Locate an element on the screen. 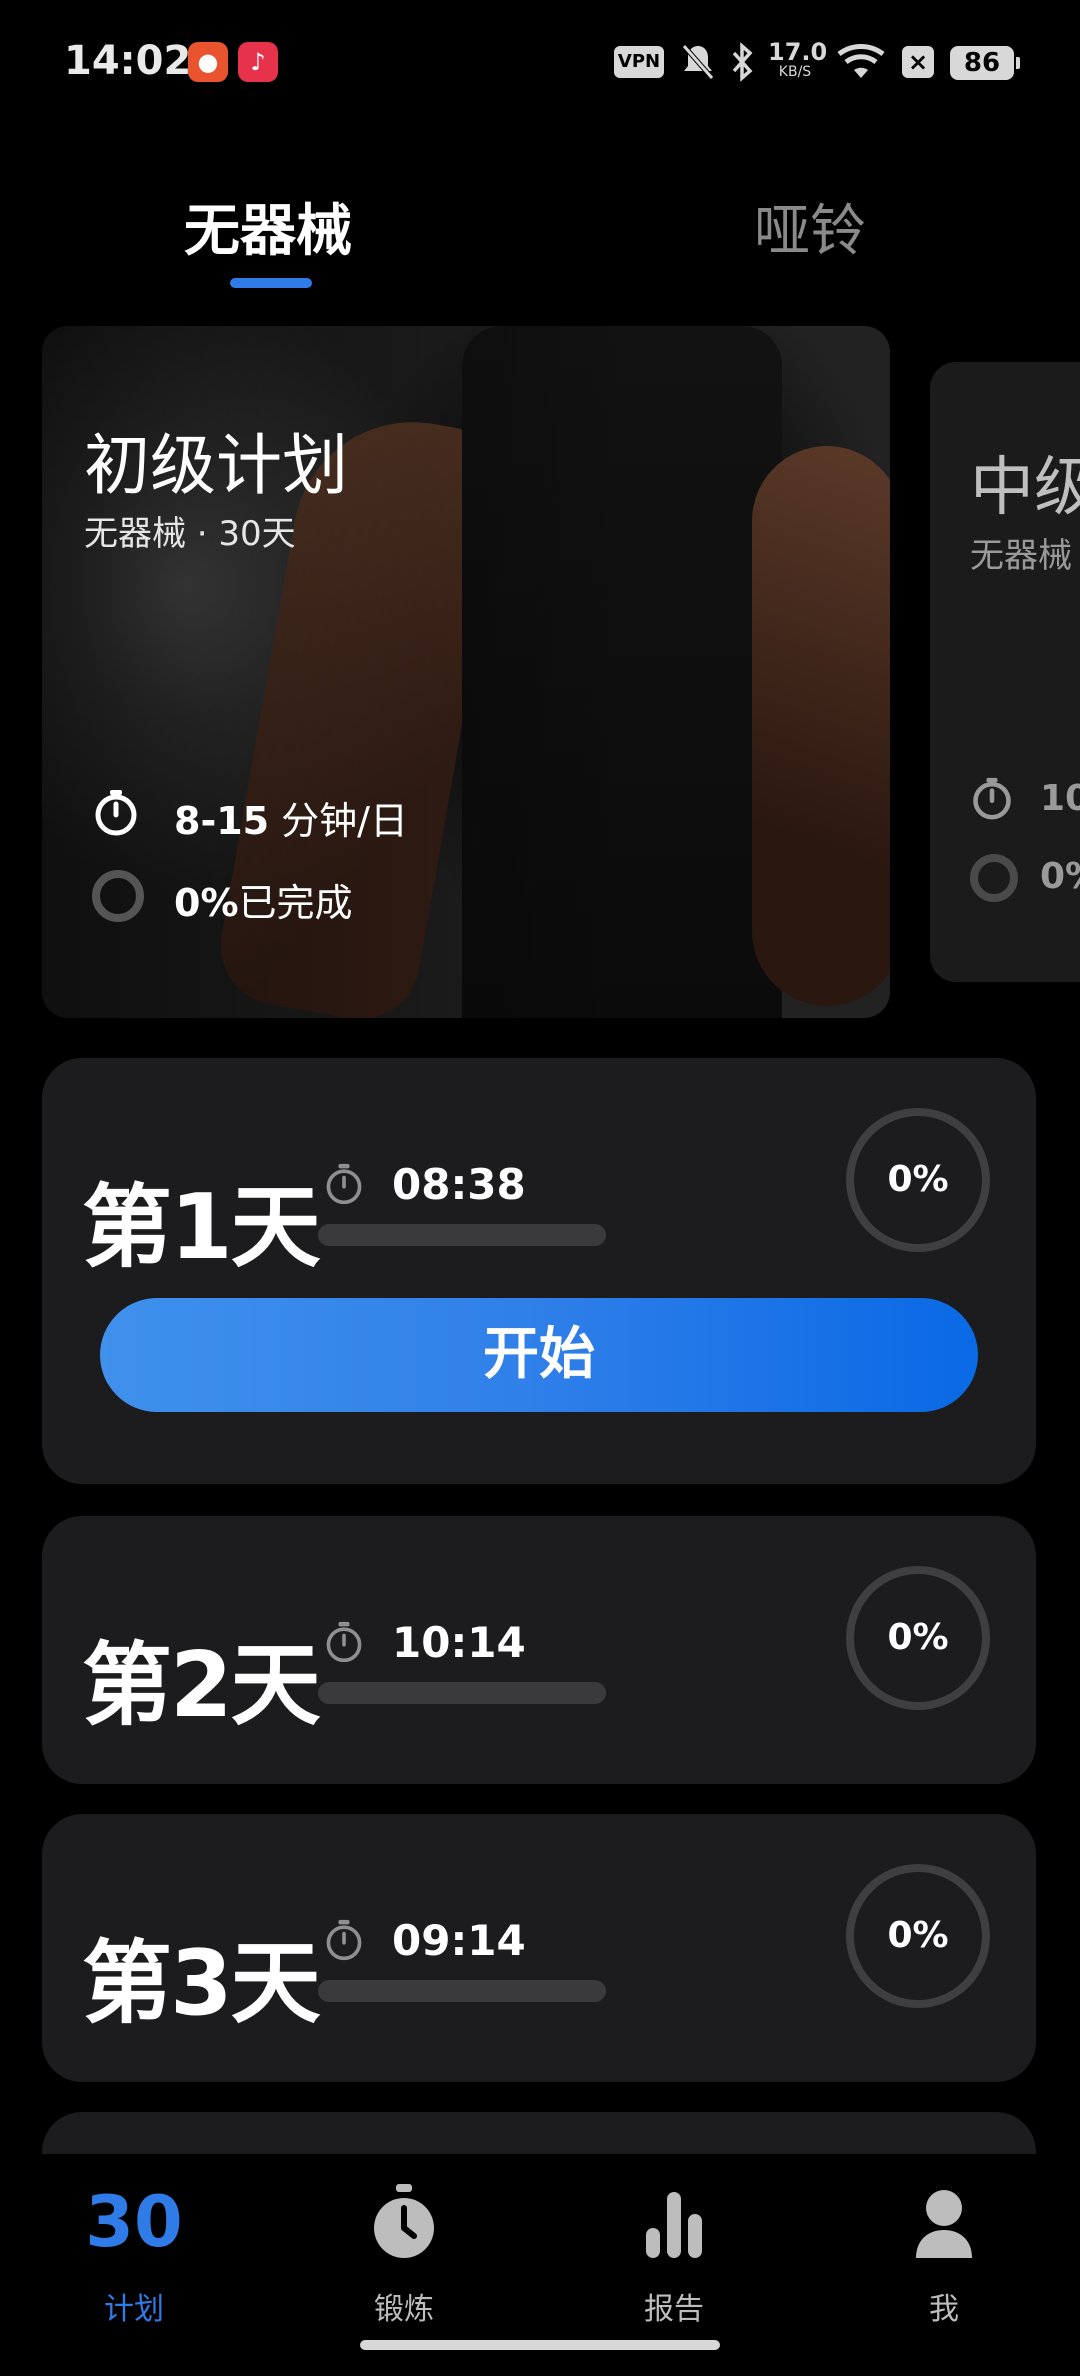 This screenshot has height=2376, width=1080. plan-duration: 8-15 分钟/日 is located at coordinates (291, 817).